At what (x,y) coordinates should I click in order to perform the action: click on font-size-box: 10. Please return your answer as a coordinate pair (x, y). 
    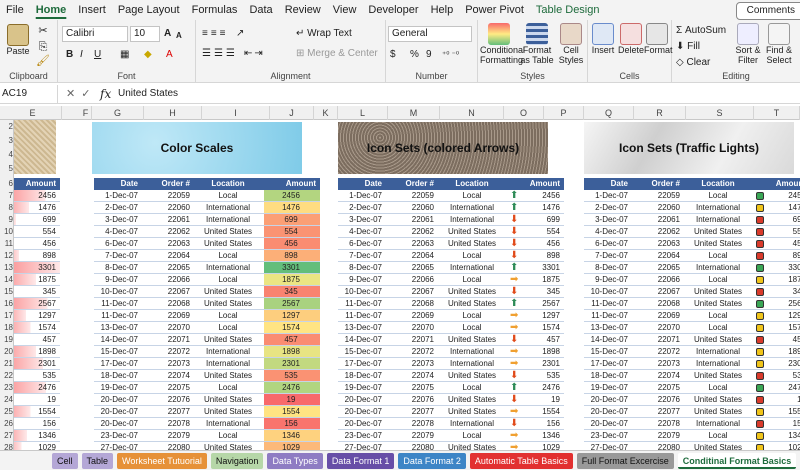
    Looking at the image, I should click on (145, 34).